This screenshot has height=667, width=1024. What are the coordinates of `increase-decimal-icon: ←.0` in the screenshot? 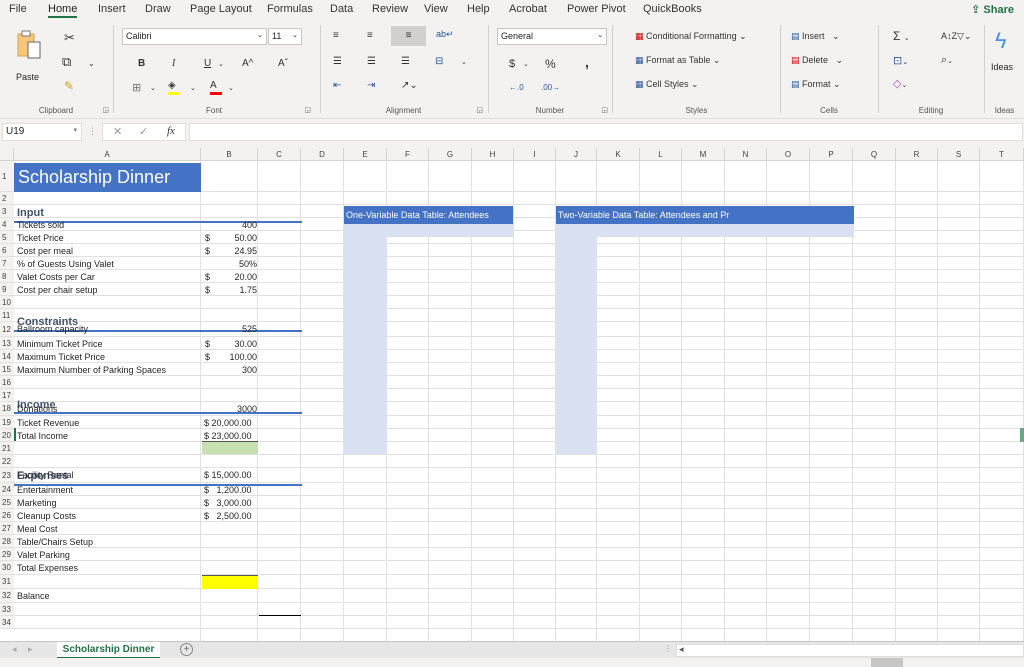 It's located at (516, 88).